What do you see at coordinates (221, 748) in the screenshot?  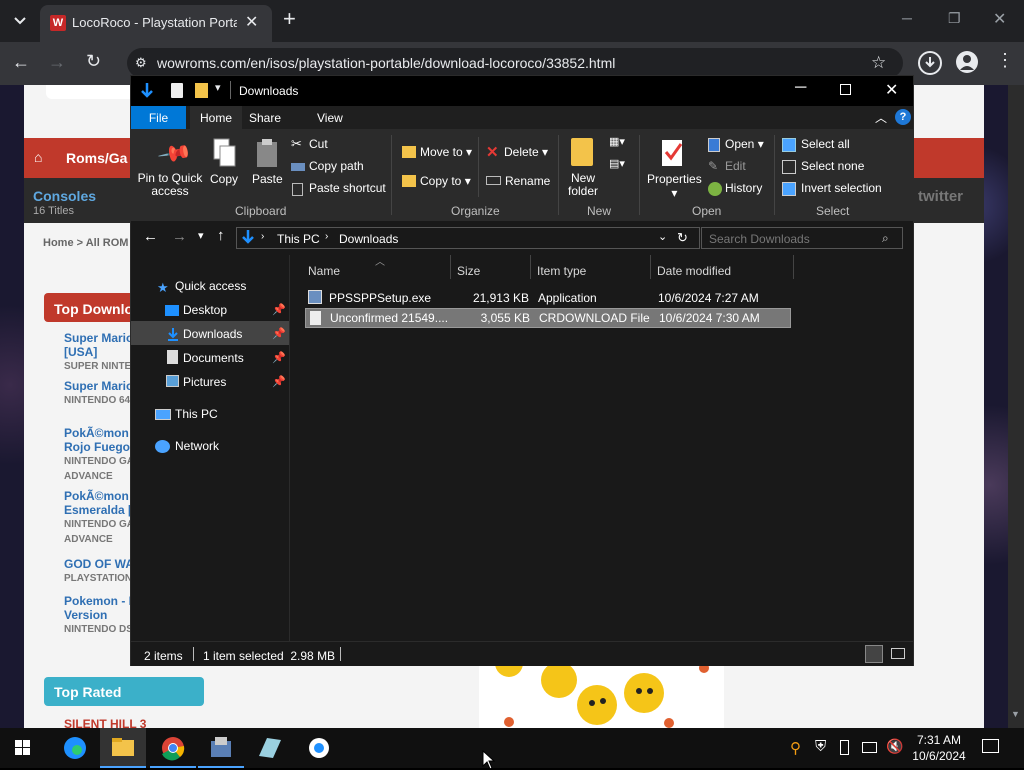 I see `installer-taskbar-icon` at bounding box center [221, 748].